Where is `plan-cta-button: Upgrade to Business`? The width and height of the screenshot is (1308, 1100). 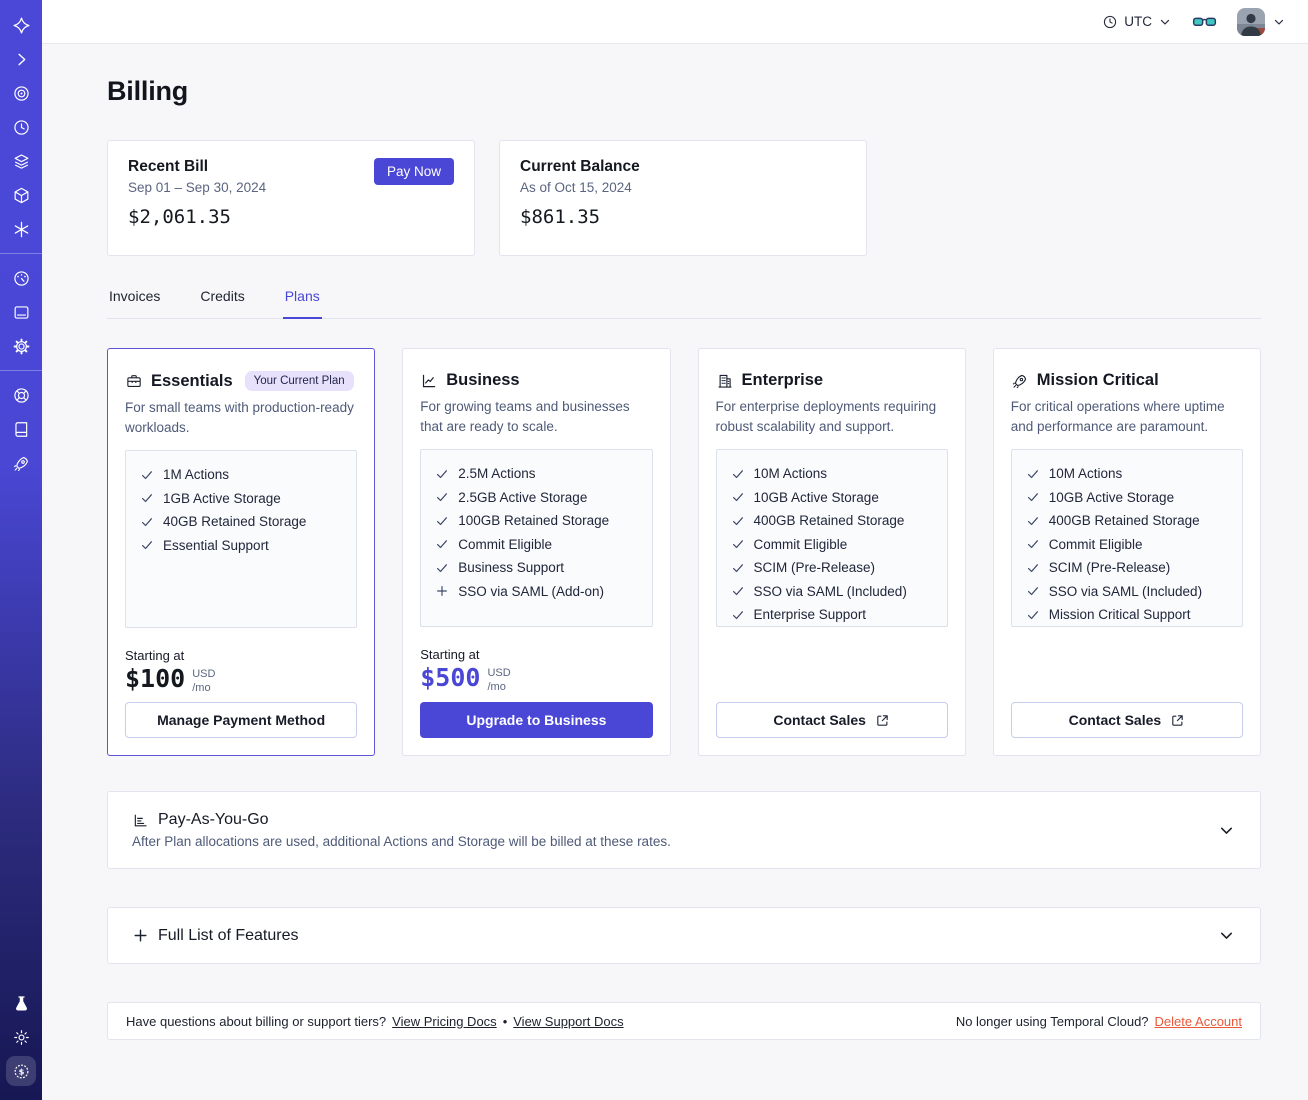
plan-cta-button: Upgrade to Business is located at coordinates (536, 720).